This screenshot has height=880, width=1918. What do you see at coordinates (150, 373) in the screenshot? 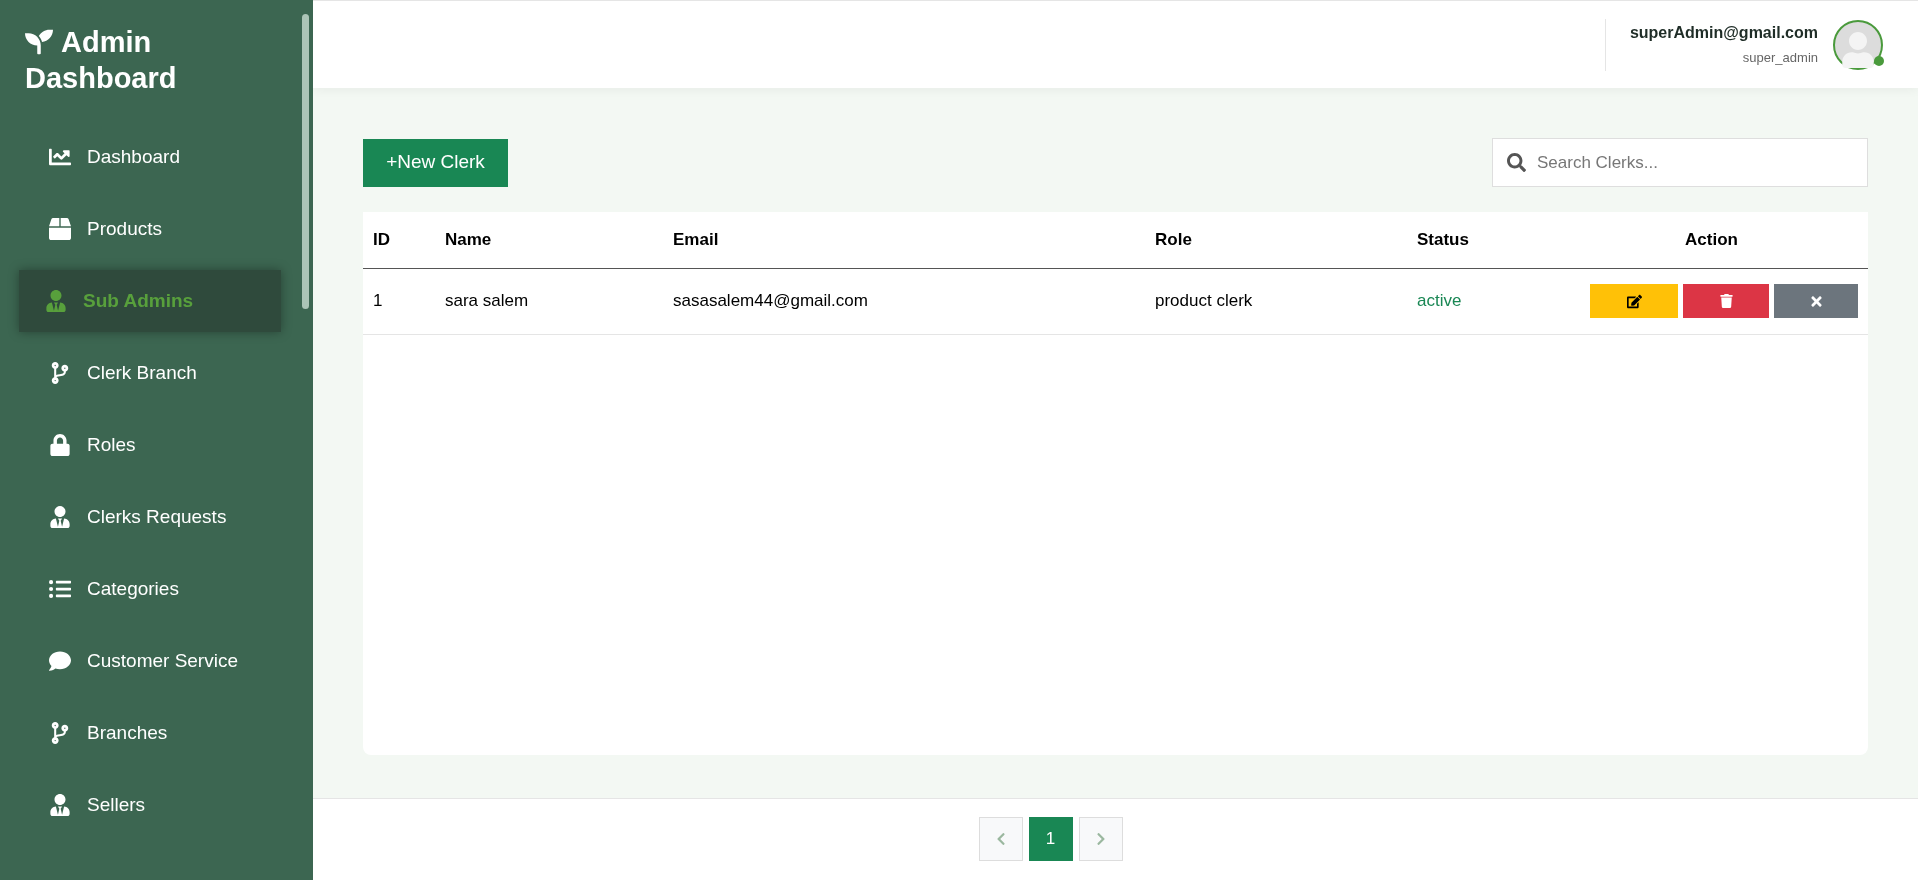
I see `sidebar-item: Clerk Branch` at bounding box center [150, 373].